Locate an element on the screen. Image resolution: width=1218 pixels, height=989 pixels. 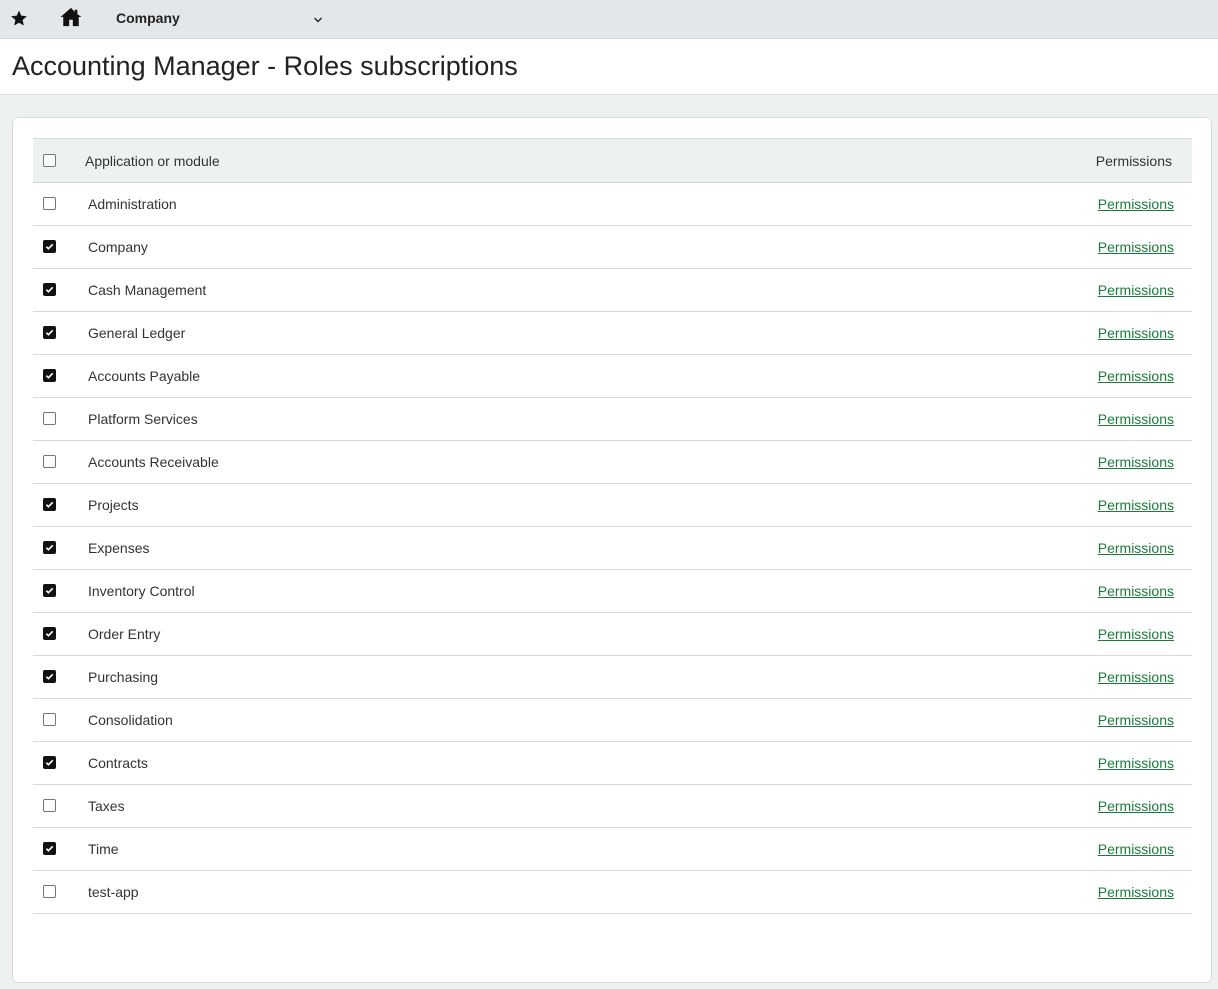
table-row: General Ledger Permissions is located at coordinates (612, 333).